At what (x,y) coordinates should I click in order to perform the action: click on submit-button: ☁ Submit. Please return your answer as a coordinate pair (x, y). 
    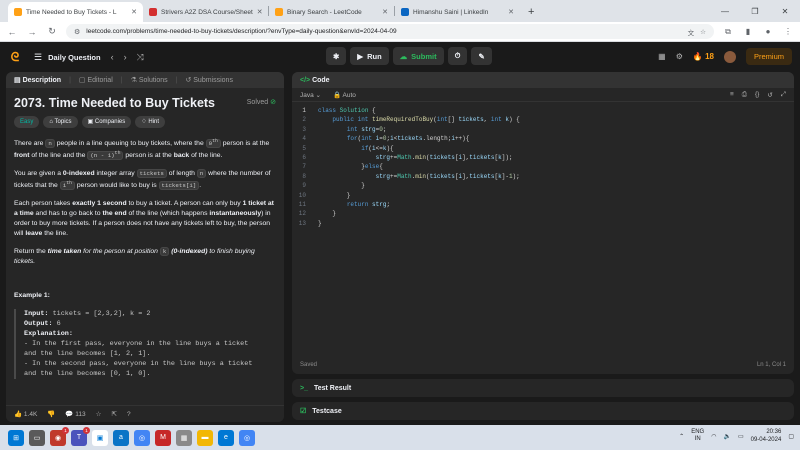
    Looking at the image, I should click on (418, 56).